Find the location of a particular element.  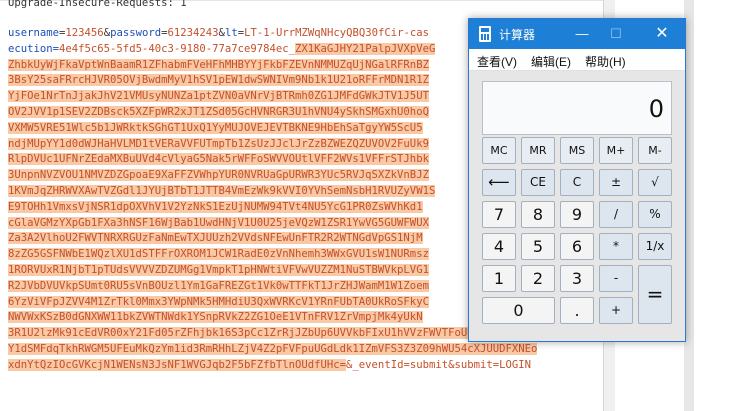

equals-button: = is located at coordinates (655, 294).